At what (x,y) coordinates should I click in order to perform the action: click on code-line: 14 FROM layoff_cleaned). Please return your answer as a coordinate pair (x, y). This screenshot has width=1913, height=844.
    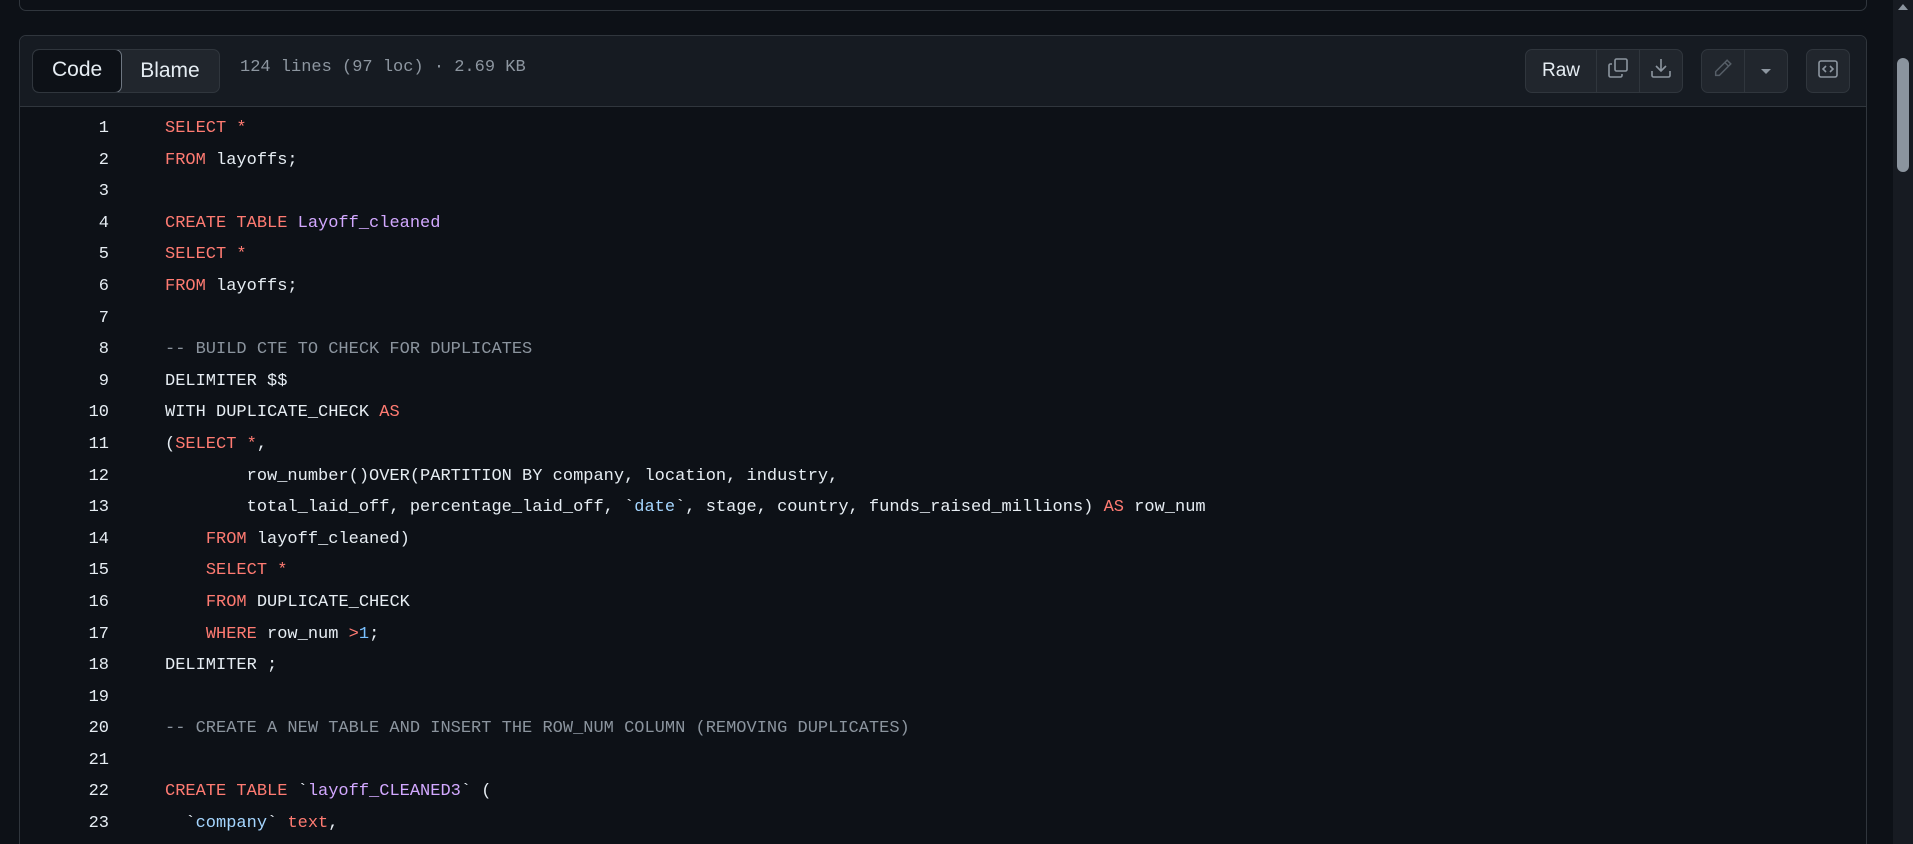
    Looking at the image, I should click on (943, 540).